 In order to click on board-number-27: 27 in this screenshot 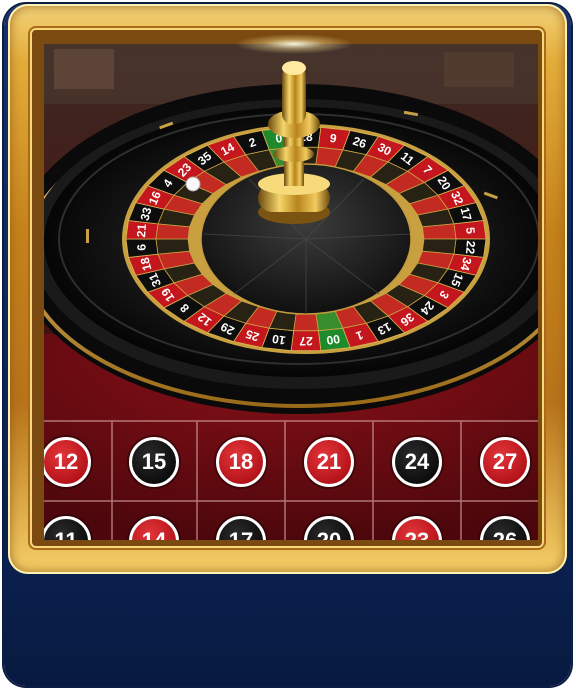, I will do `click(505, 462)`.